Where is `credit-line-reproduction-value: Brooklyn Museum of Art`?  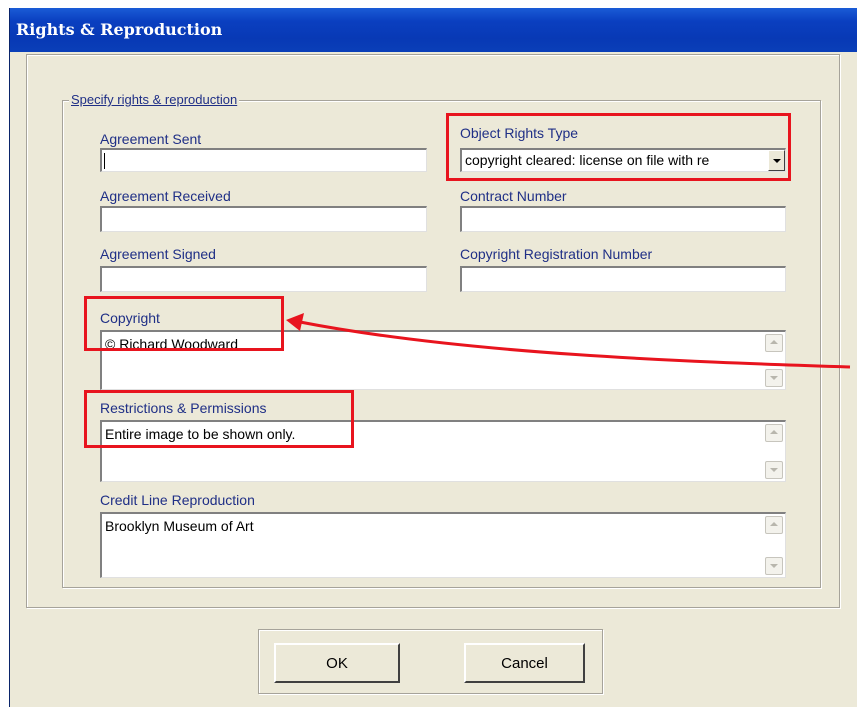 credit-line-reproduction-value: Brooklyn Museum of Art is located at coordinates (179, 526).